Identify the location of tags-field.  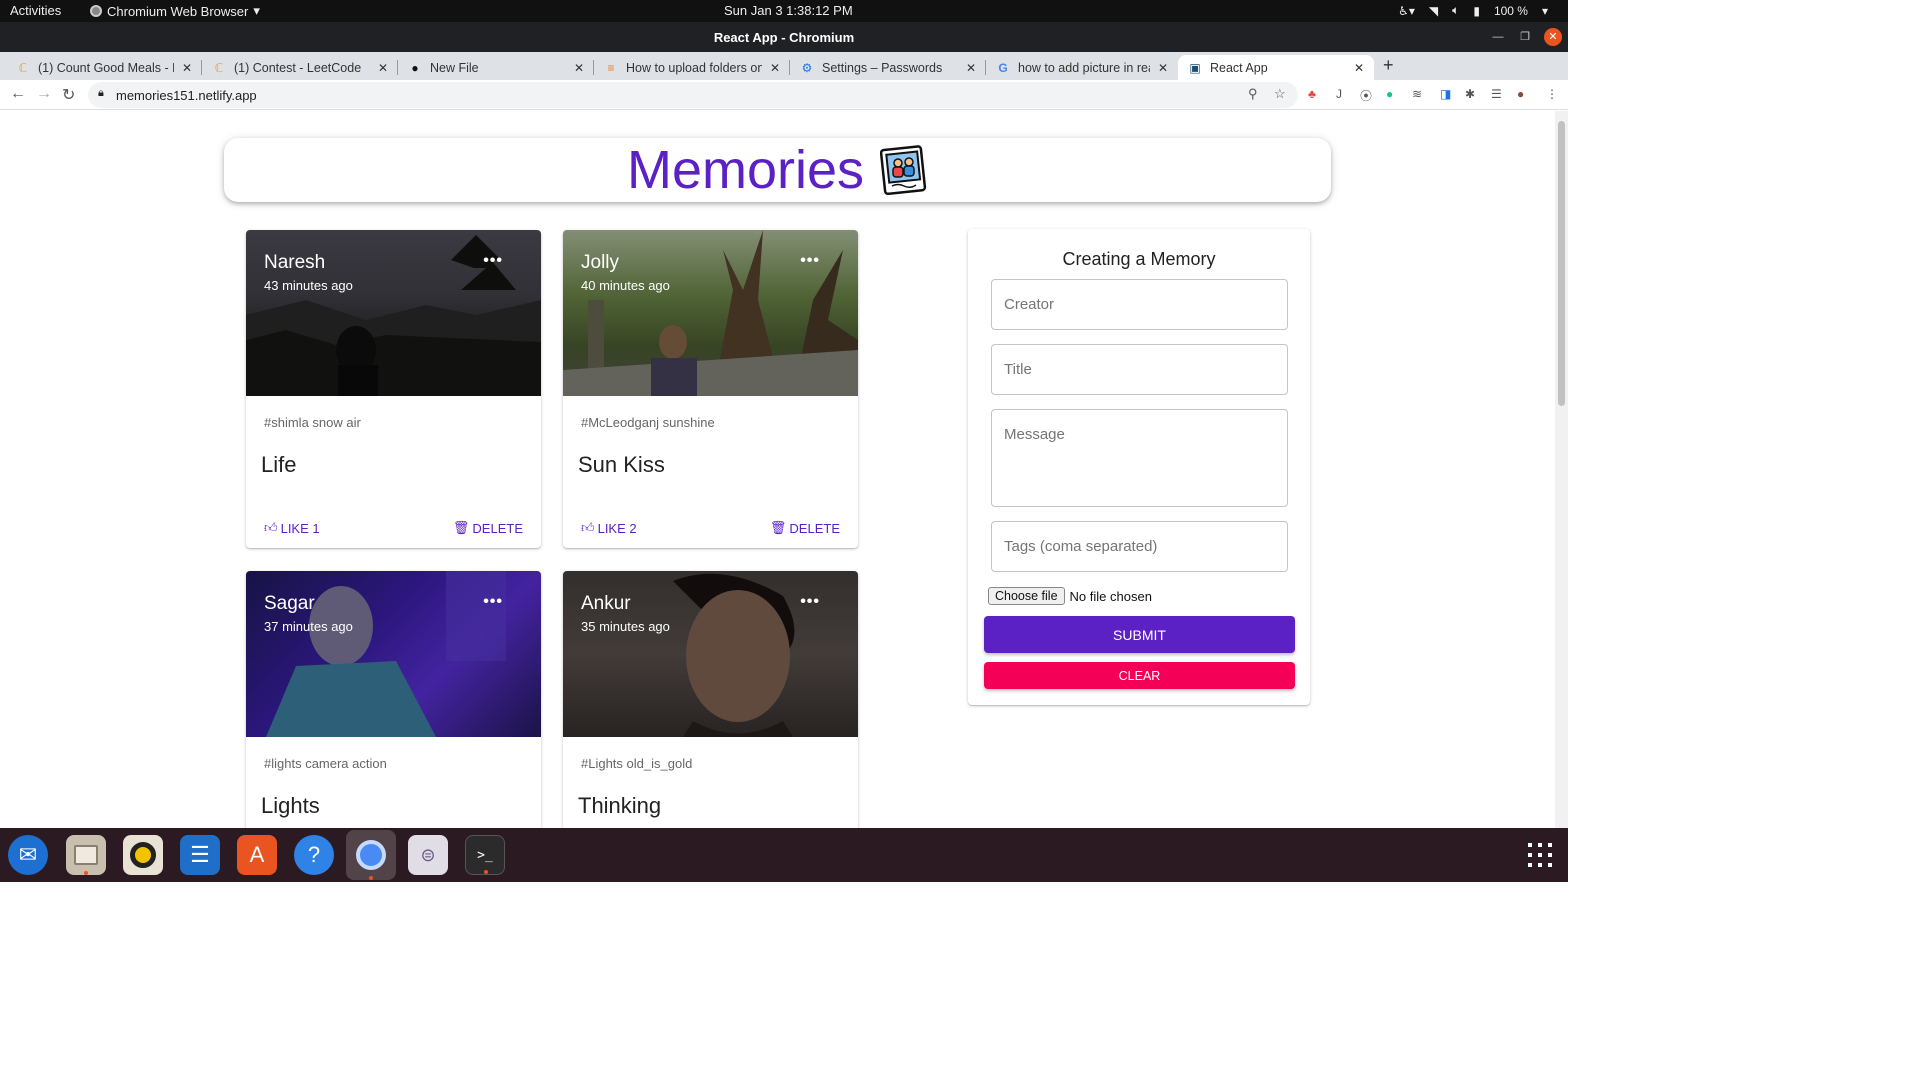
(1139, 546).